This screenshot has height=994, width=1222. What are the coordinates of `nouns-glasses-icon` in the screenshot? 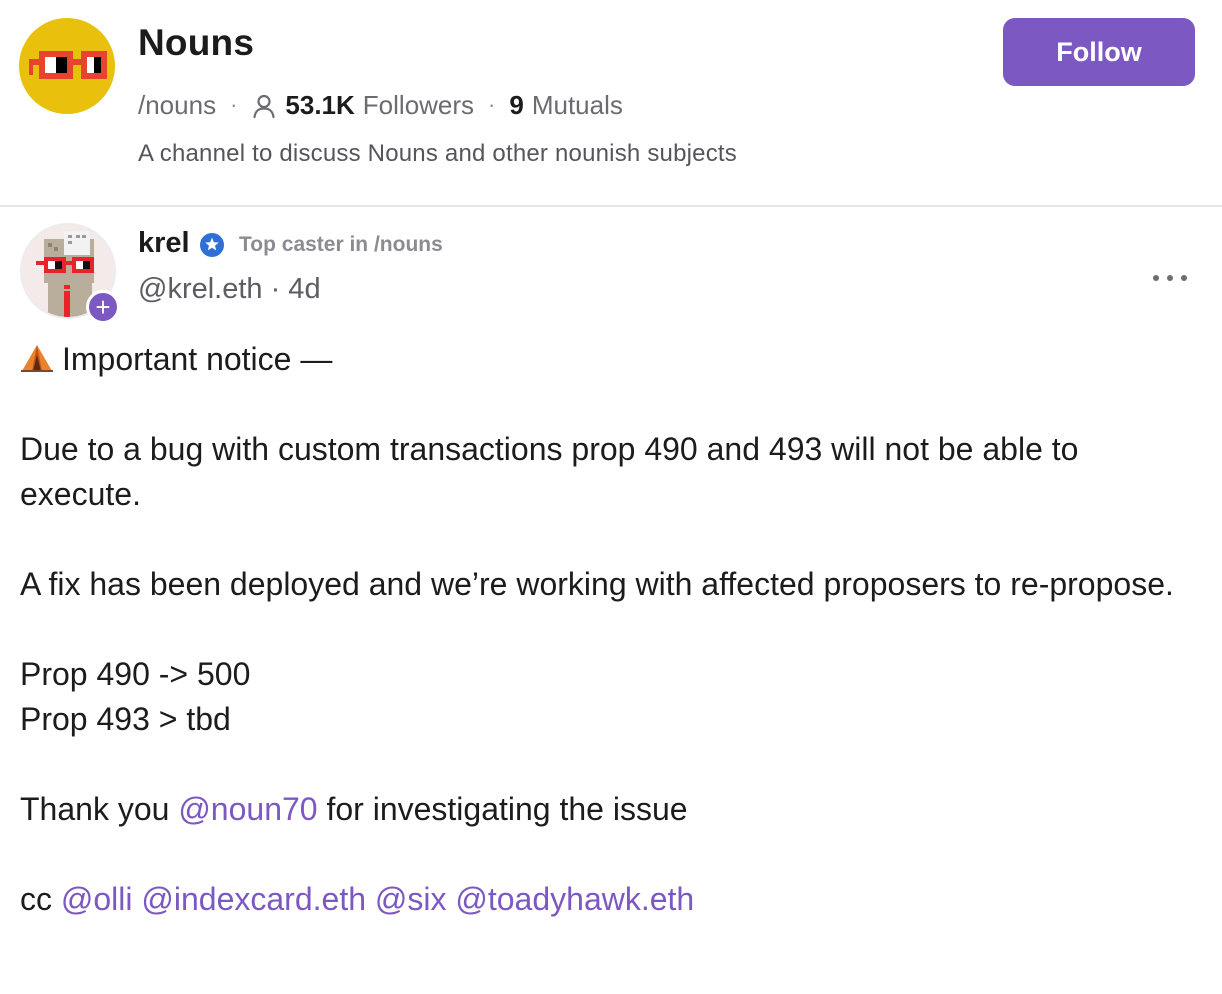 It's located at (67, 66).